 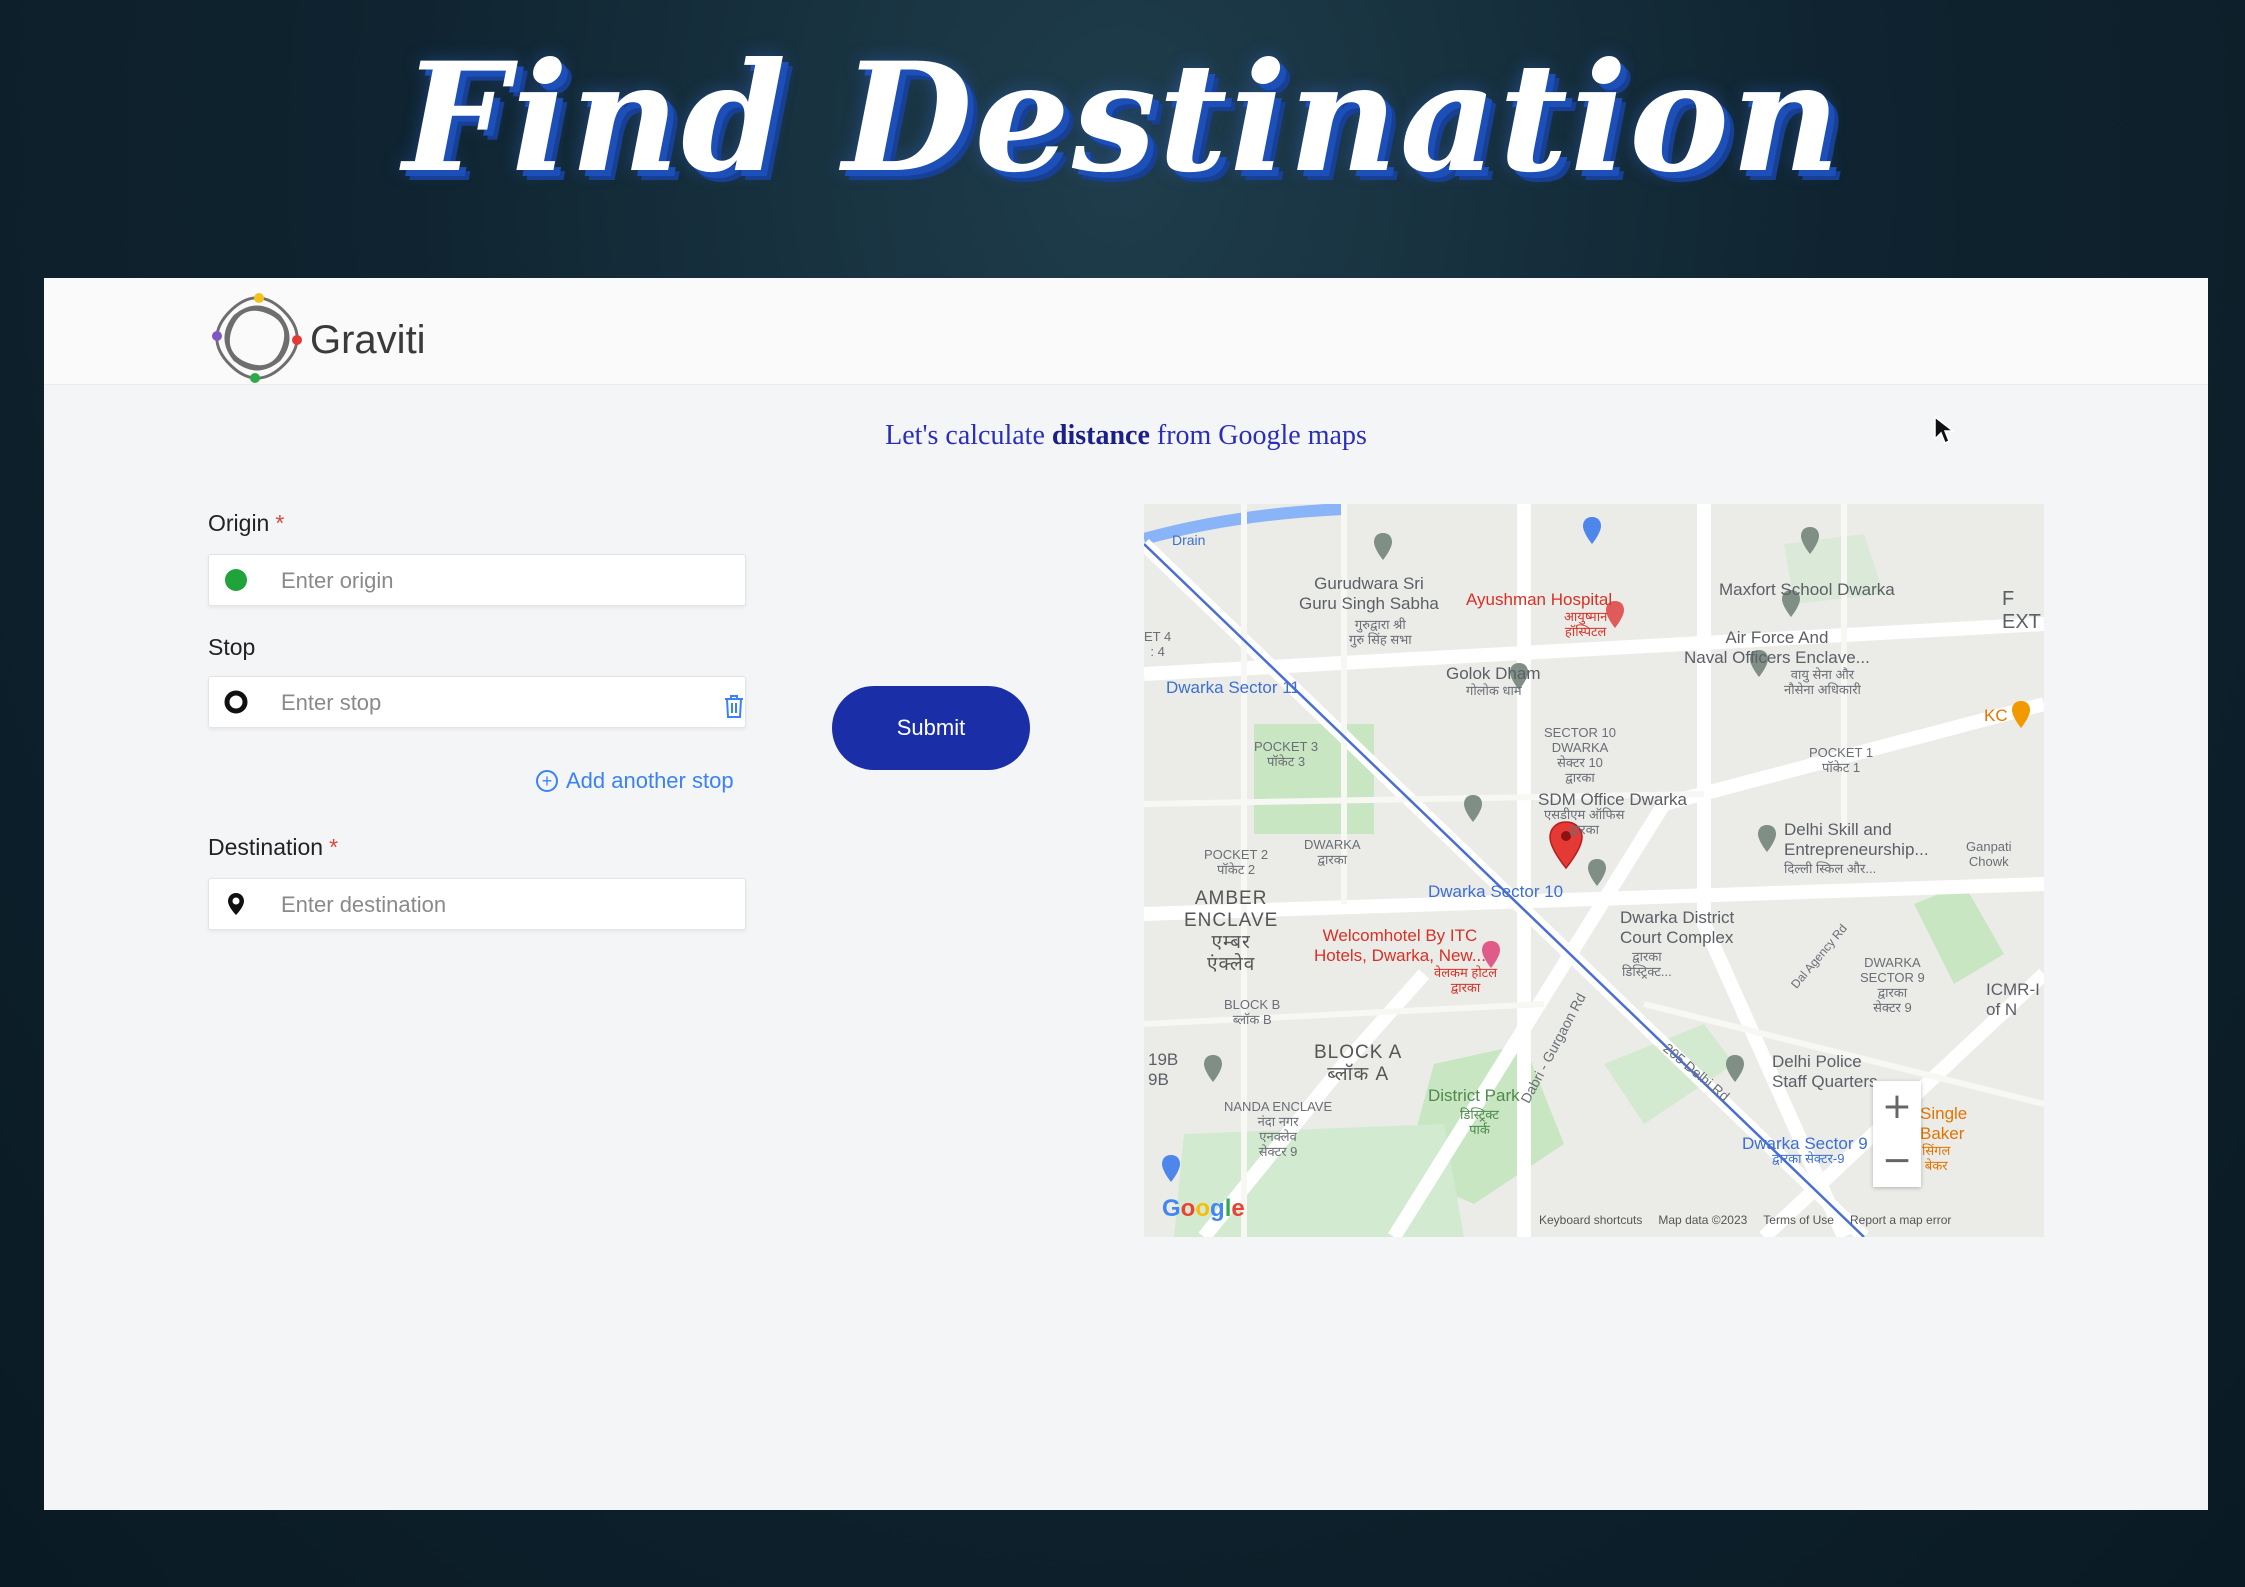 I want to click on map-label: आयुष्मान हॉस्पिटल, so click(x=1586, y=624).